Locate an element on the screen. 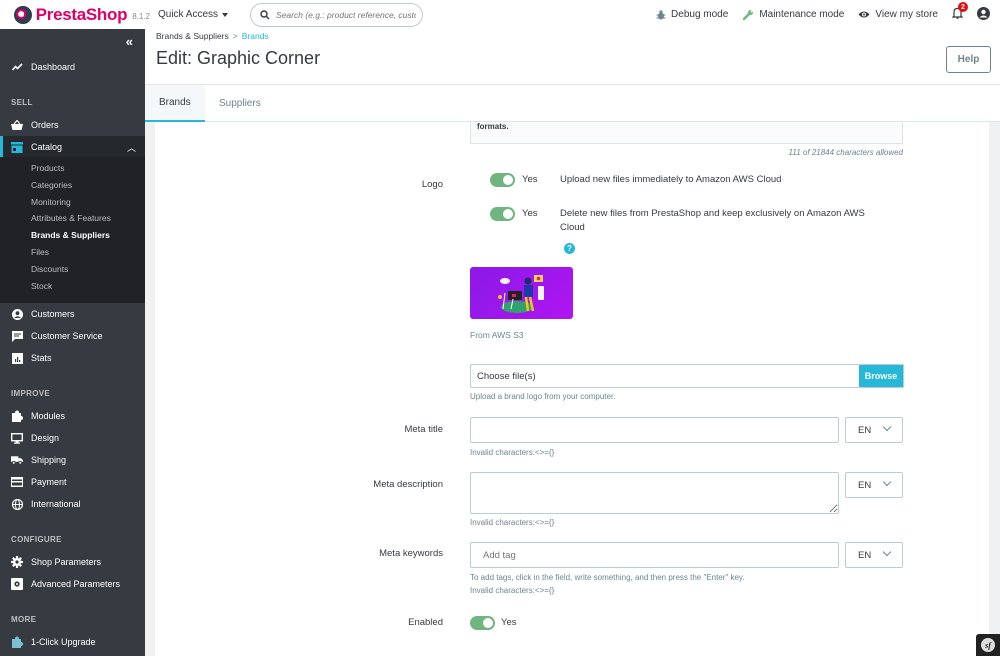  account-button is located at coordinates (983, 14).